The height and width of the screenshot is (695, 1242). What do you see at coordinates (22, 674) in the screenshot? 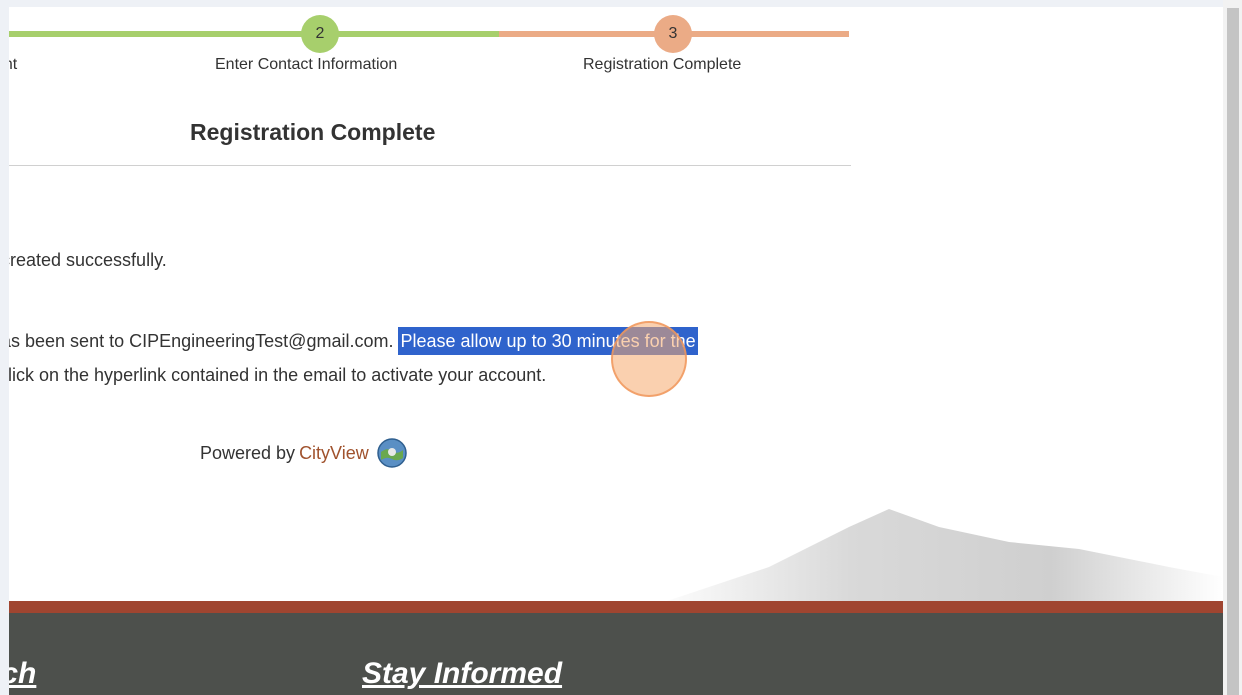
I see `footer-keep-in-touch-heading: uch` at bounding box center [22, 674].